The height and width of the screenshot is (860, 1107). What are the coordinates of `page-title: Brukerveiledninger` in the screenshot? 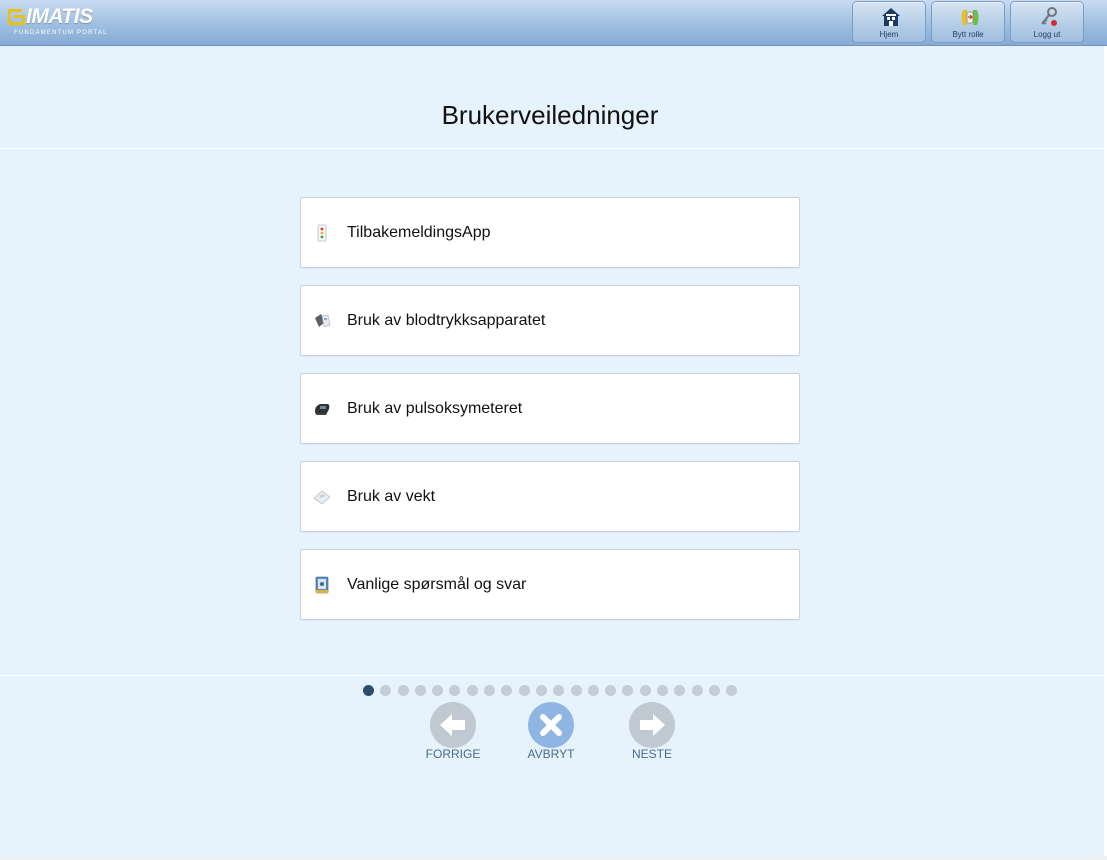 It's located at (550, 115).